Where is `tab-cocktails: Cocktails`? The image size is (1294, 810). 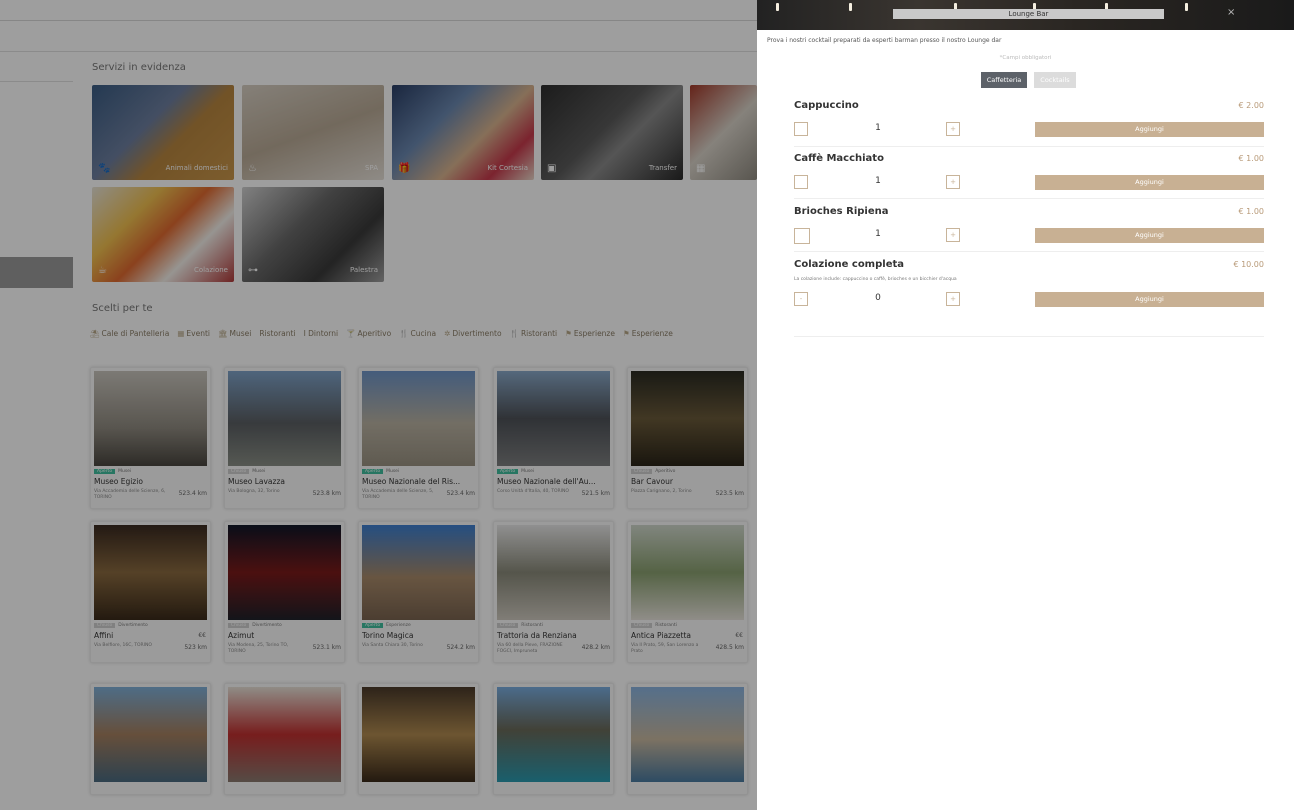
tab-cocktails: Cocktails is located at coordinates (1055, 80).